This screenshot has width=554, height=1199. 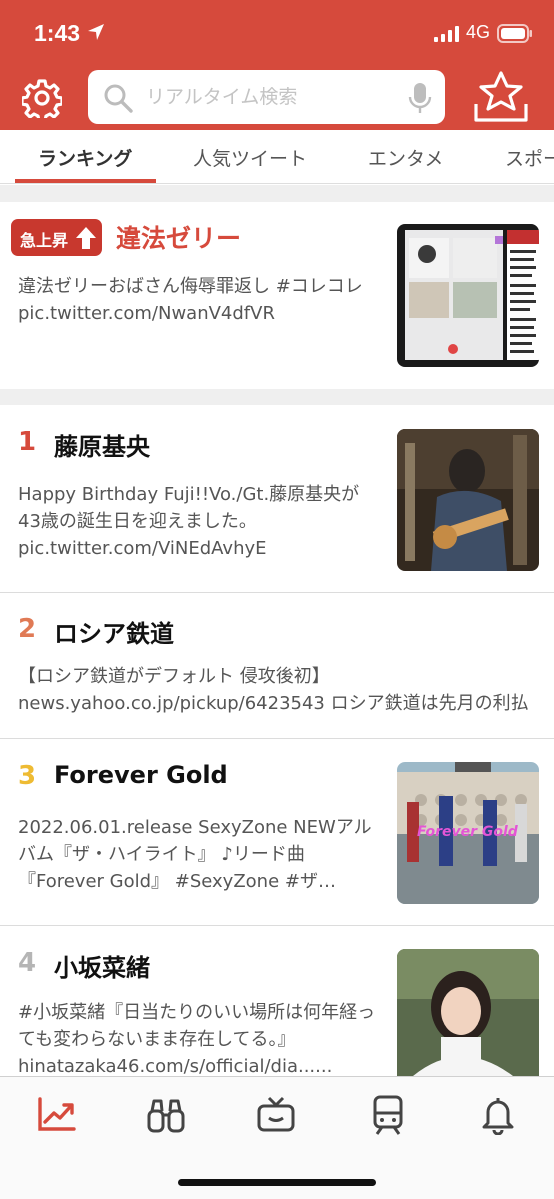 I want to click on signal-icon, so click(x=446, y=34).